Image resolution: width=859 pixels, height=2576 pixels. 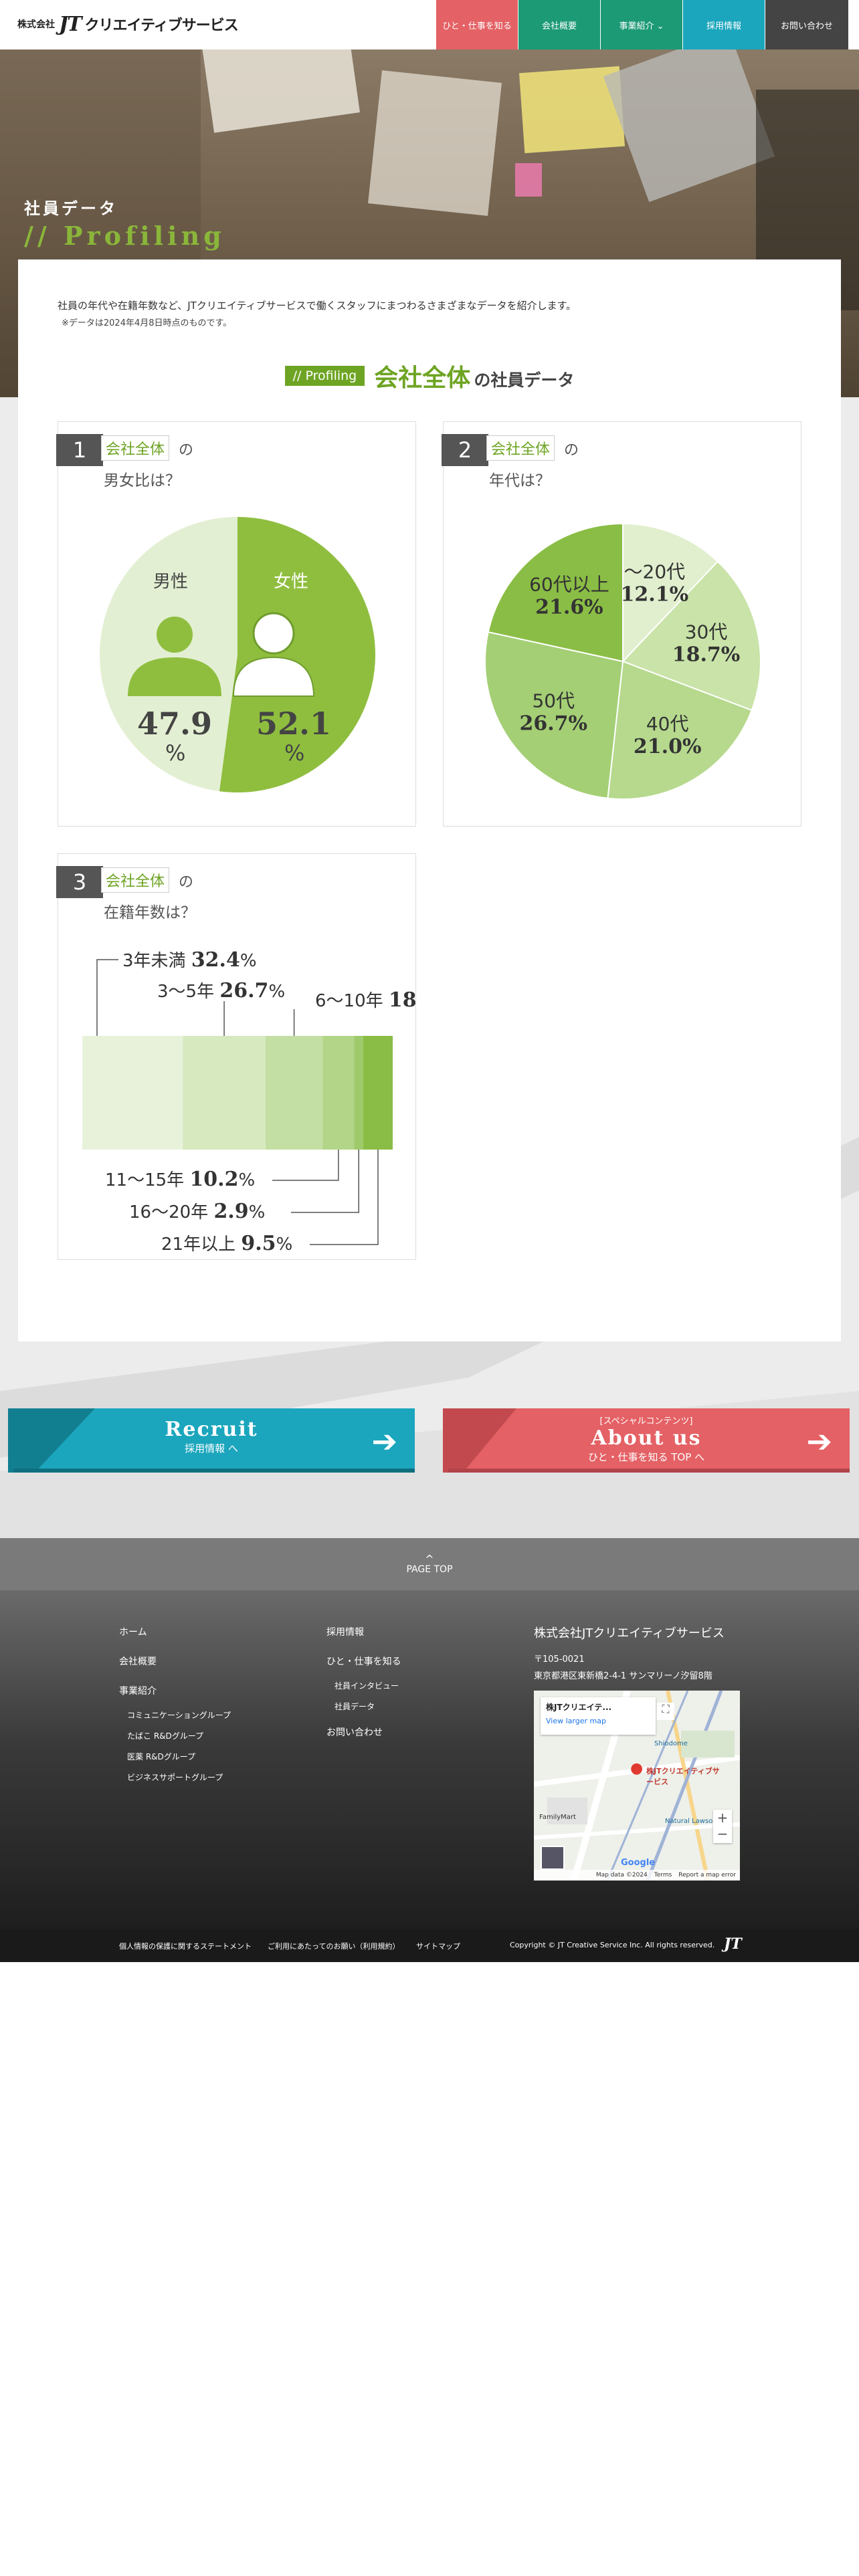 What do you see at coordinates (706, 632) in the screenshot?
I see `pie-category-label: 30代` at bounding box center [706, 632].